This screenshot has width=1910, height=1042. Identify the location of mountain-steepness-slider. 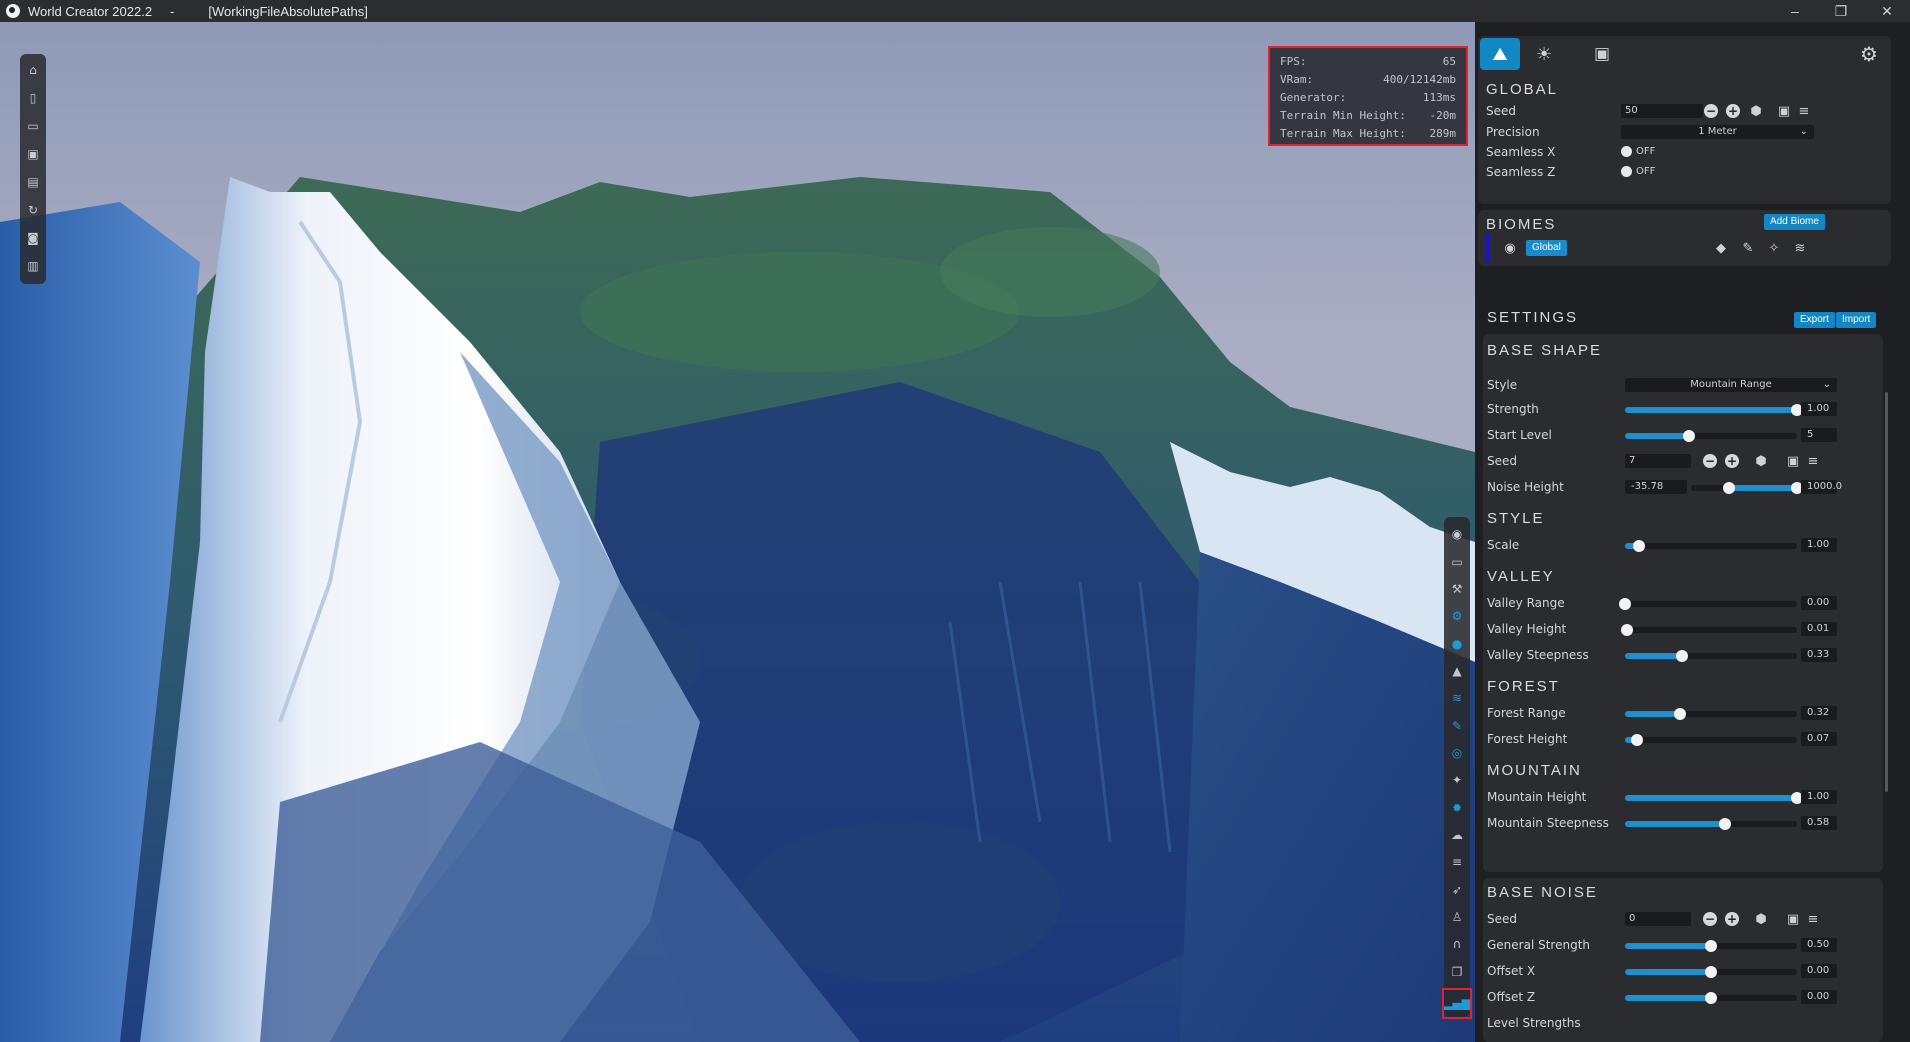
(1711, 824).